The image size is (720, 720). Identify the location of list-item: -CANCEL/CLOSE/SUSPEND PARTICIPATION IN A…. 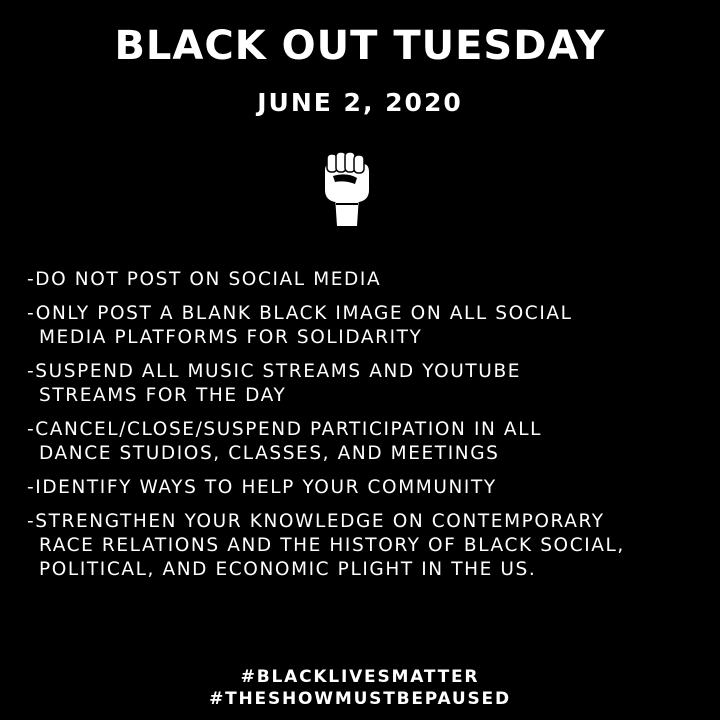
(285, 441).